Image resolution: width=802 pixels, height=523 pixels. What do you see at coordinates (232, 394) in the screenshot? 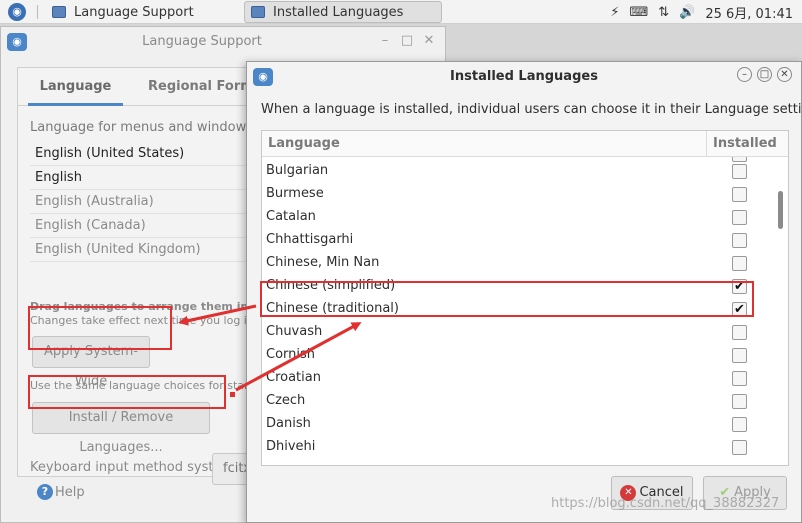
I see `annotation-dot` at bounding box center [232, 394].